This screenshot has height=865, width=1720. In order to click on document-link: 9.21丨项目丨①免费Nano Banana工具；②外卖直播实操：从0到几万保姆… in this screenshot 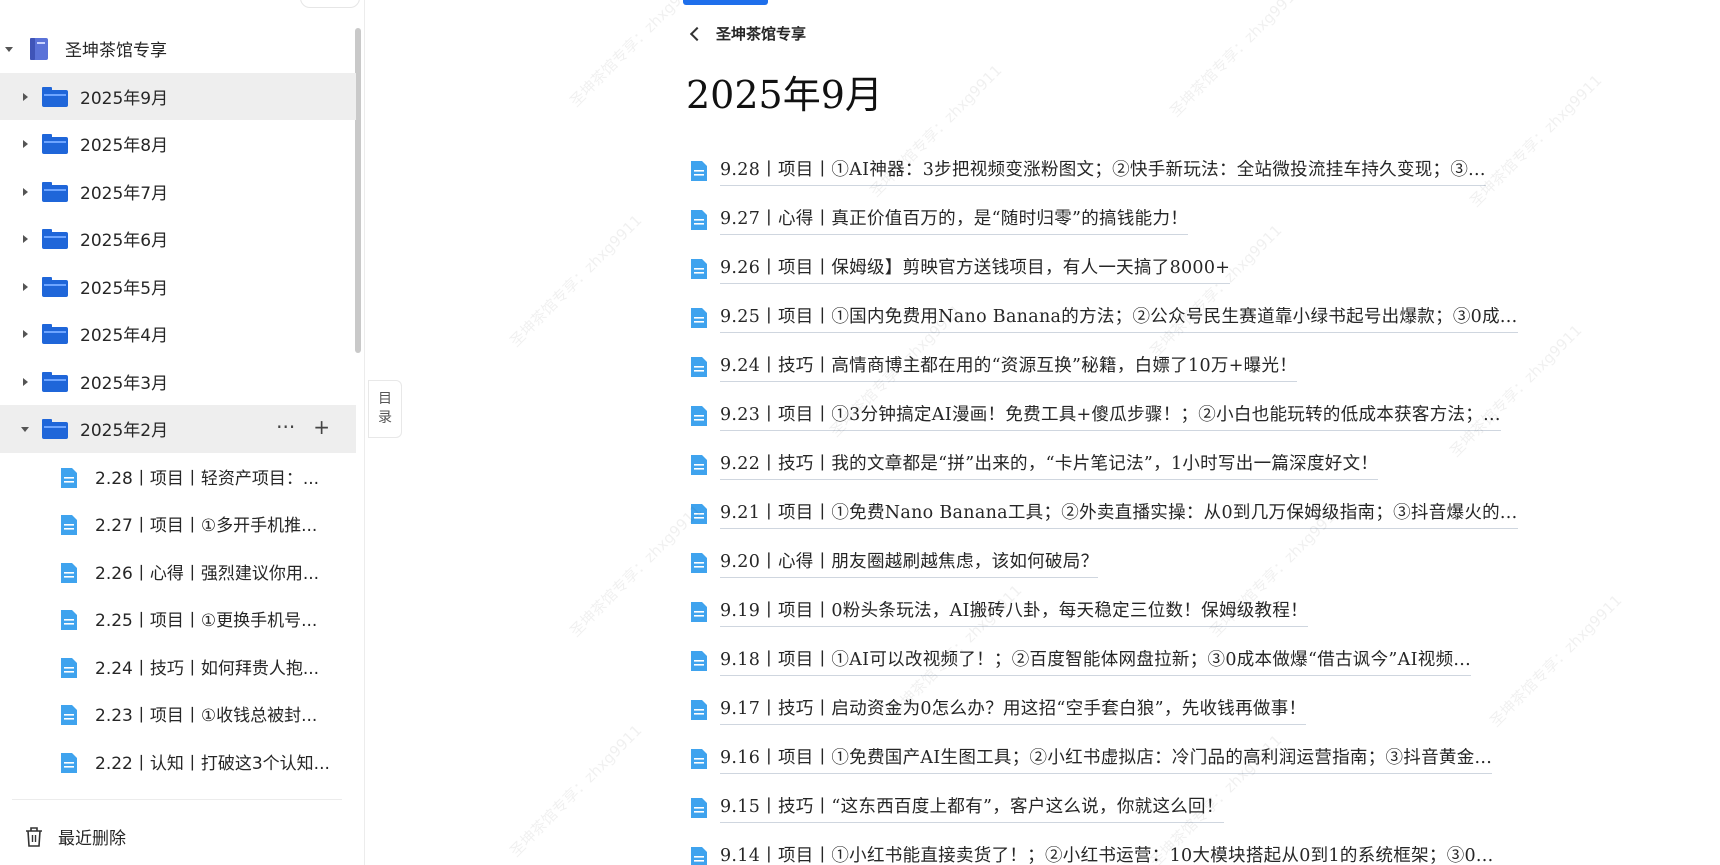, I will do `click(1119, 514)`.